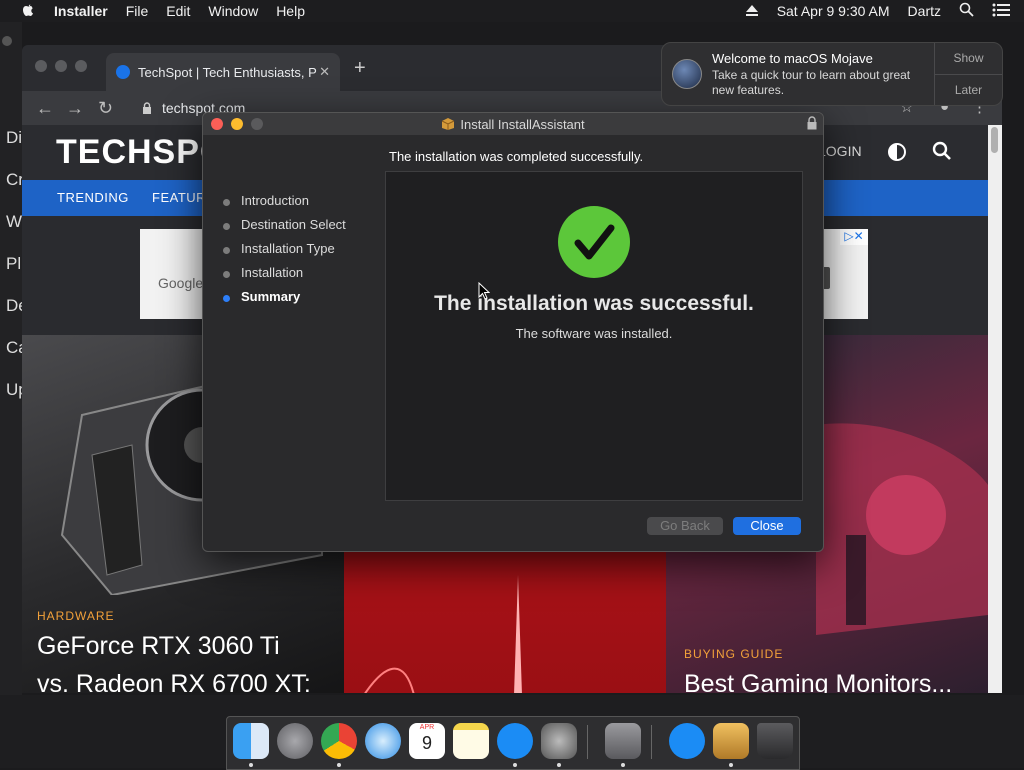  Describe the element at coordinates (14, 367) in the screenshot. I see `background-window-edge: Di Cr W Pl De Ca Up` at that location.